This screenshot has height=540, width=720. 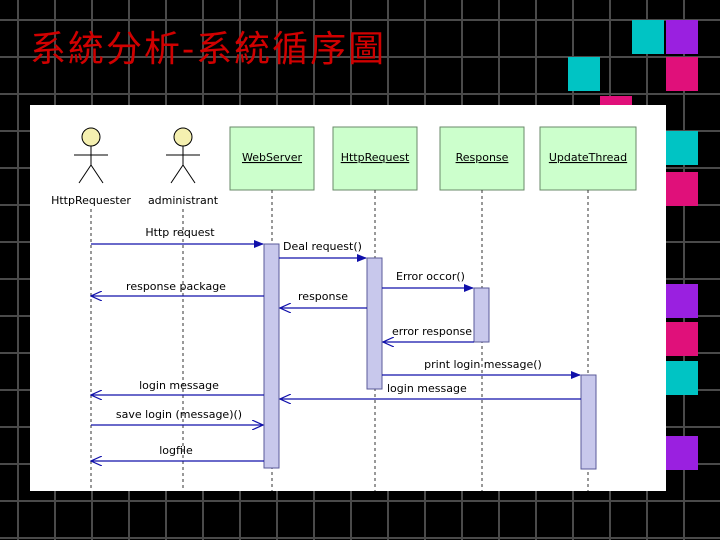 I want to click on object-httprequest: HttpRequest, so click(x=375, y=158).